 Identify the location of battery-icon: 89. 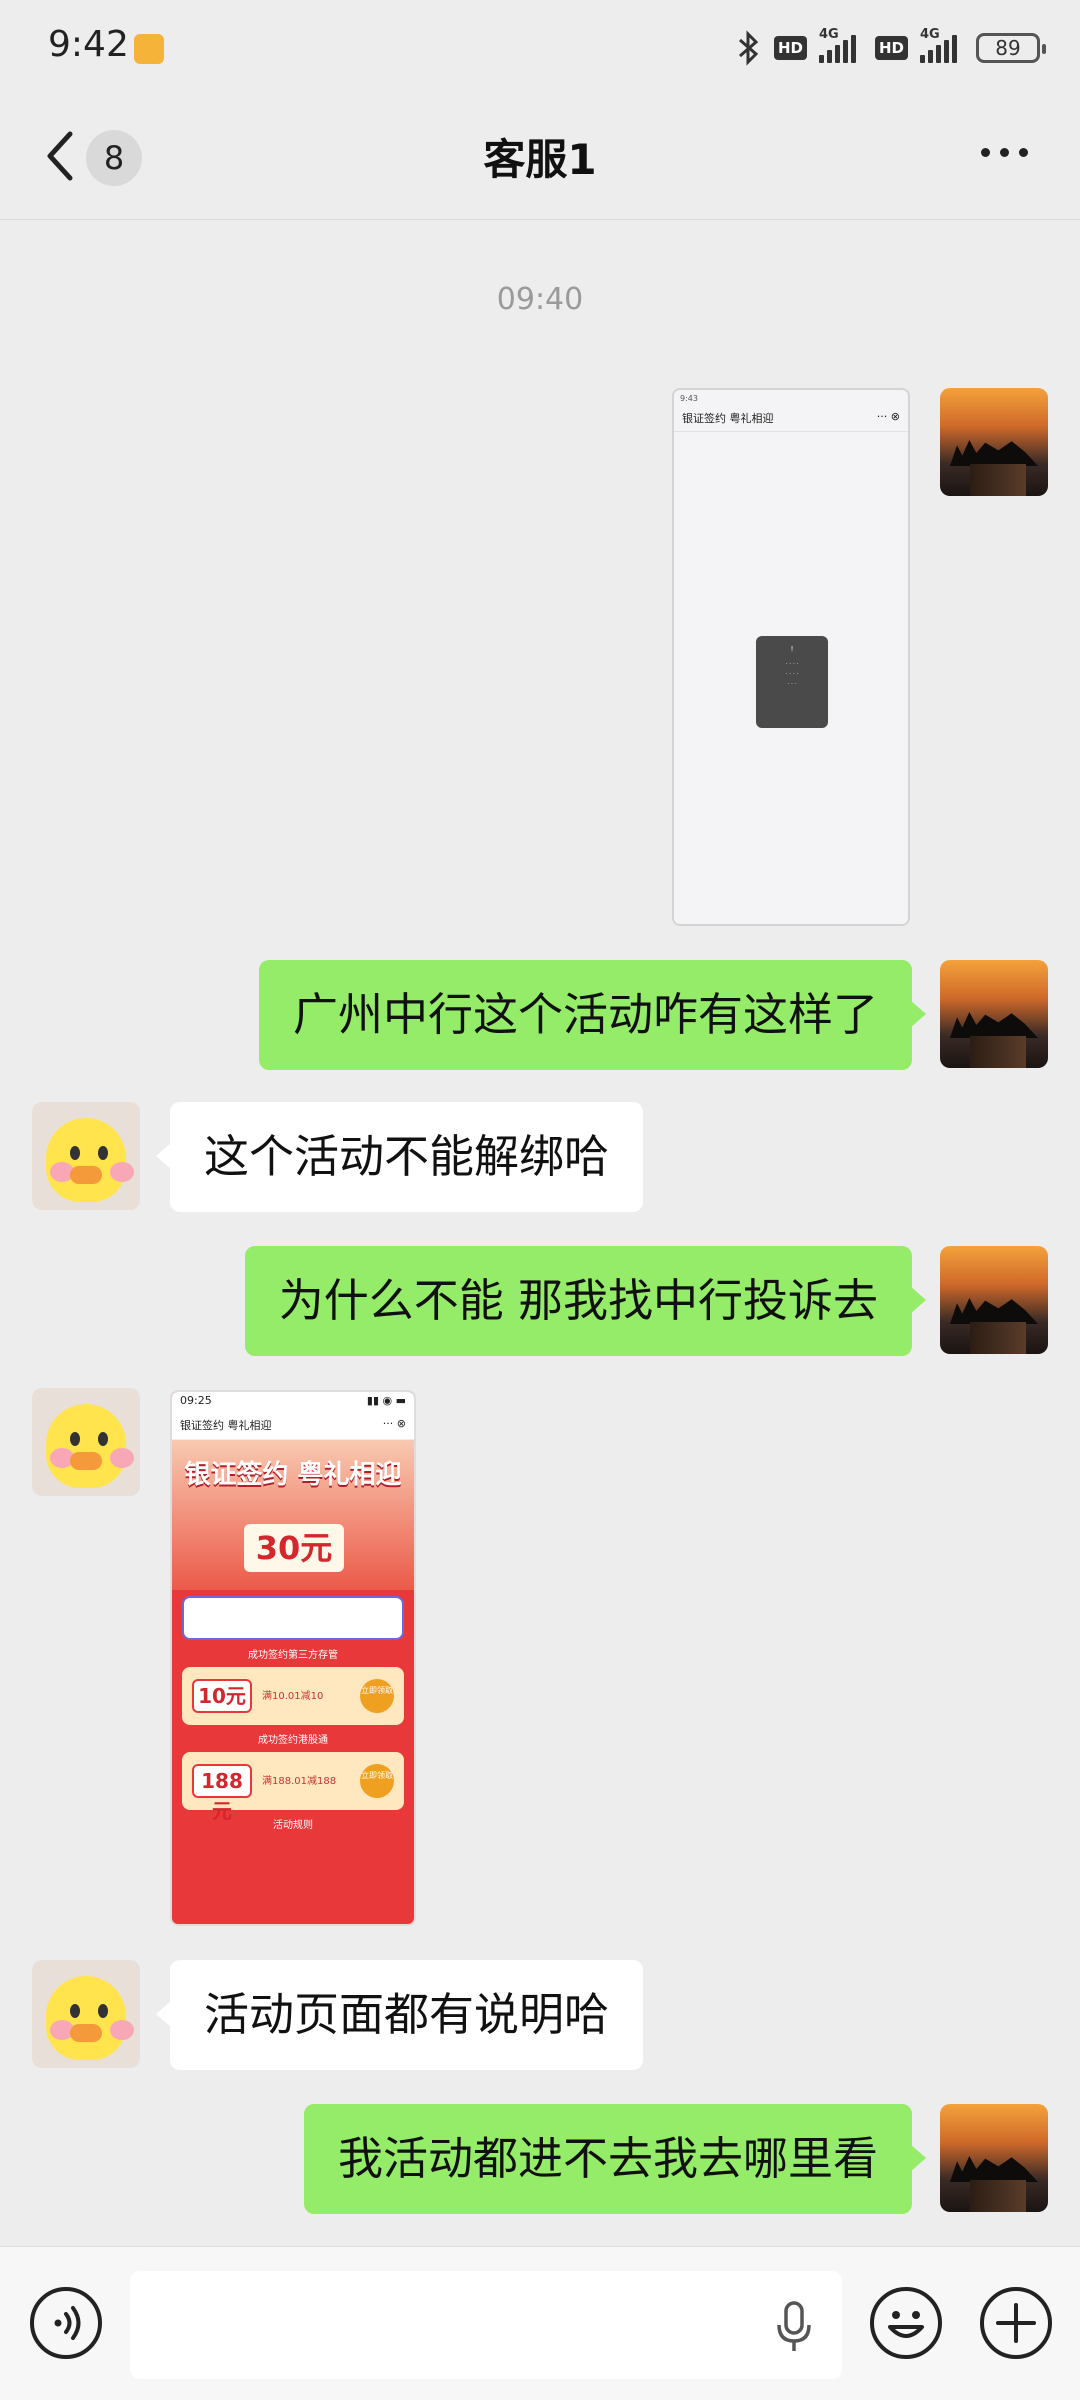
(1011, 48).